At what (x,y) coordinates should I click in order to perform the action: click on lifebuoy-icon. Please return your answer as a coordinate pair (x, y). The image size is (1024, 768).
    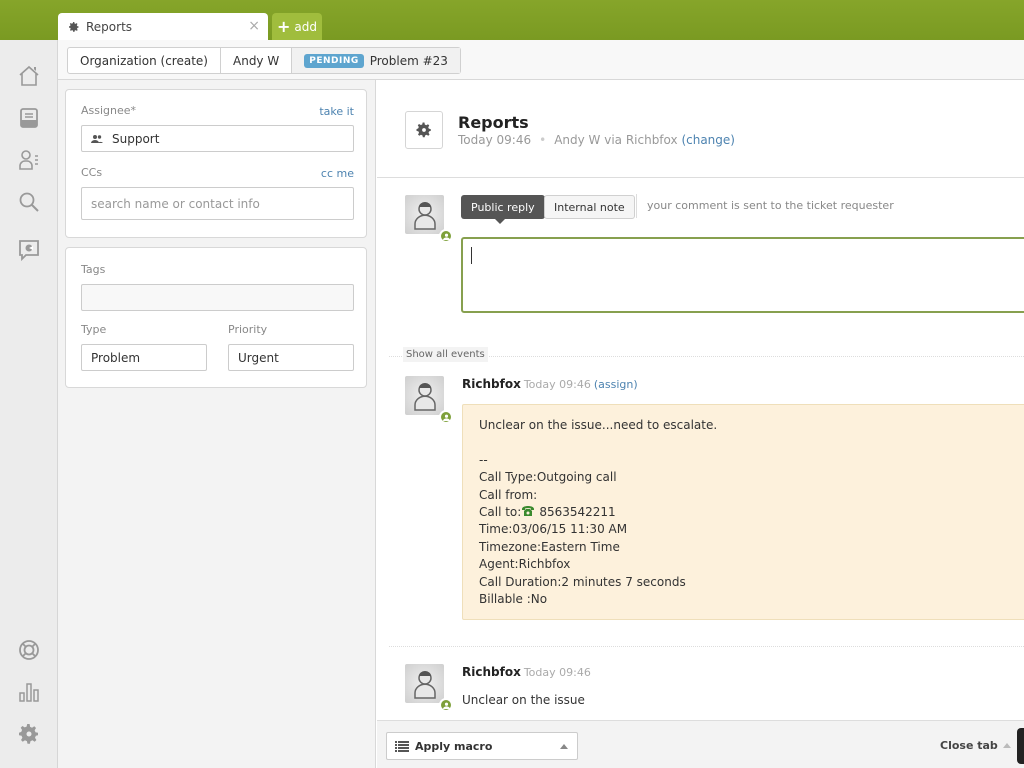
    Looking at the image, I should click on (29, 650).